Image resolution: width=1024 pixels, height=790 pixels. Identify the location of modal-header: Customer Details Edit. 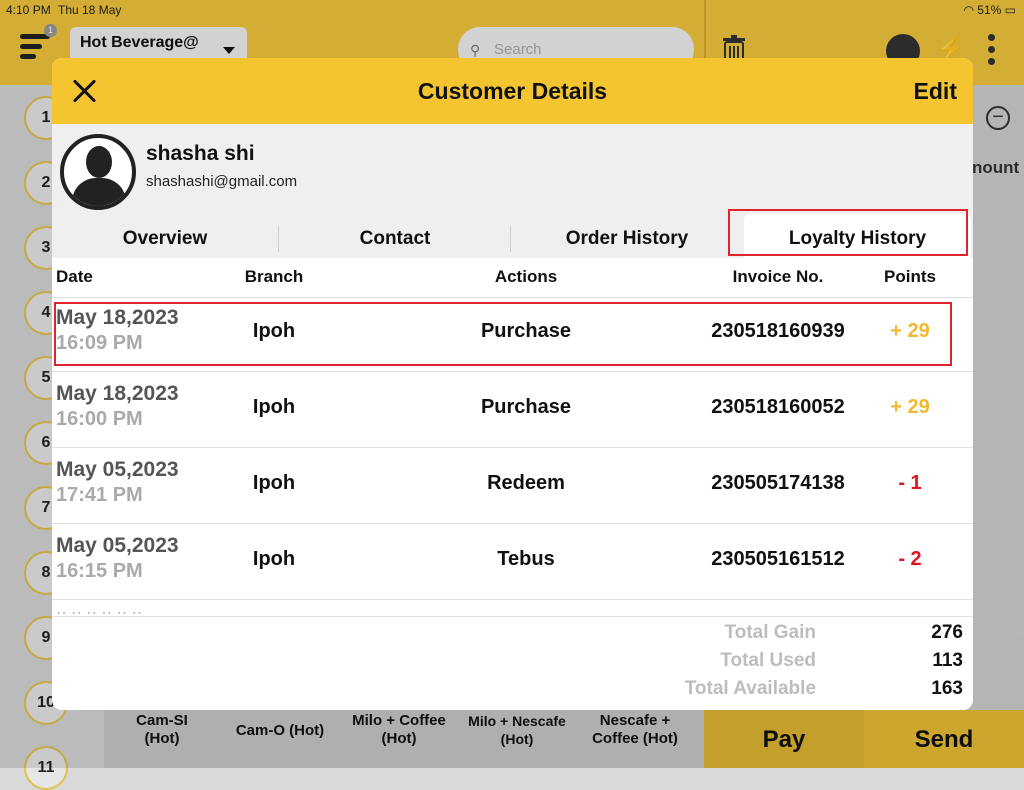
(512, 91).